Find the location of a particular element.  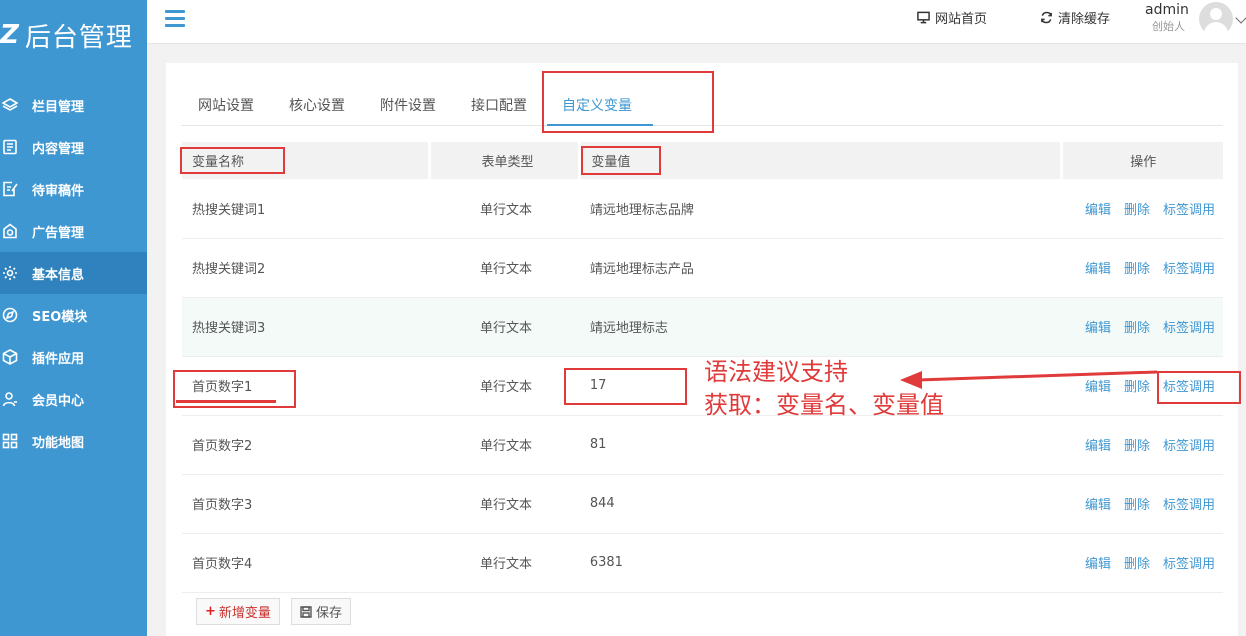

user-info: admin 创始人 is located at coordinates (1167, 18).